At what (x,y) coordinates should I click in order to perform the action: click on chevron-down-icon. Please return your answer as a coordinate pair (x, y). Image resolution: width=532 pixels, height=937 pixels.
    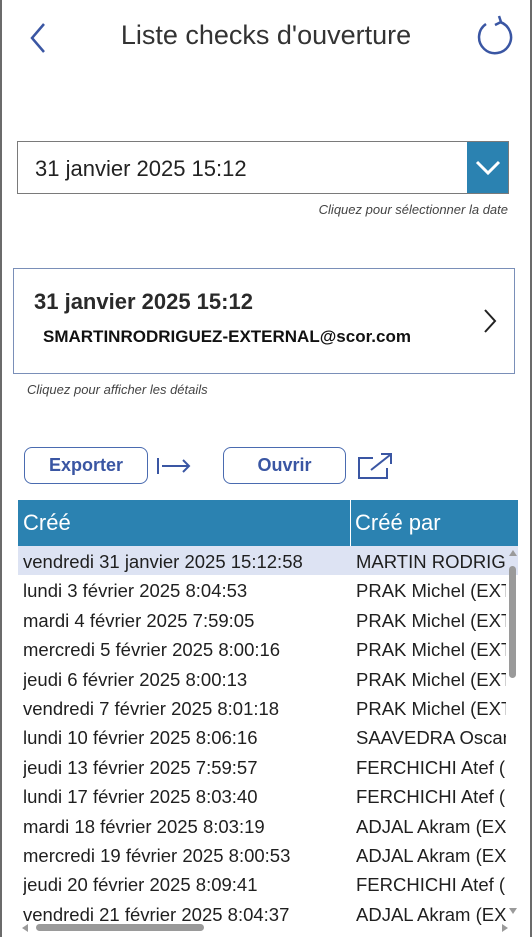
    Looking at the image, I should click on (487, 167).